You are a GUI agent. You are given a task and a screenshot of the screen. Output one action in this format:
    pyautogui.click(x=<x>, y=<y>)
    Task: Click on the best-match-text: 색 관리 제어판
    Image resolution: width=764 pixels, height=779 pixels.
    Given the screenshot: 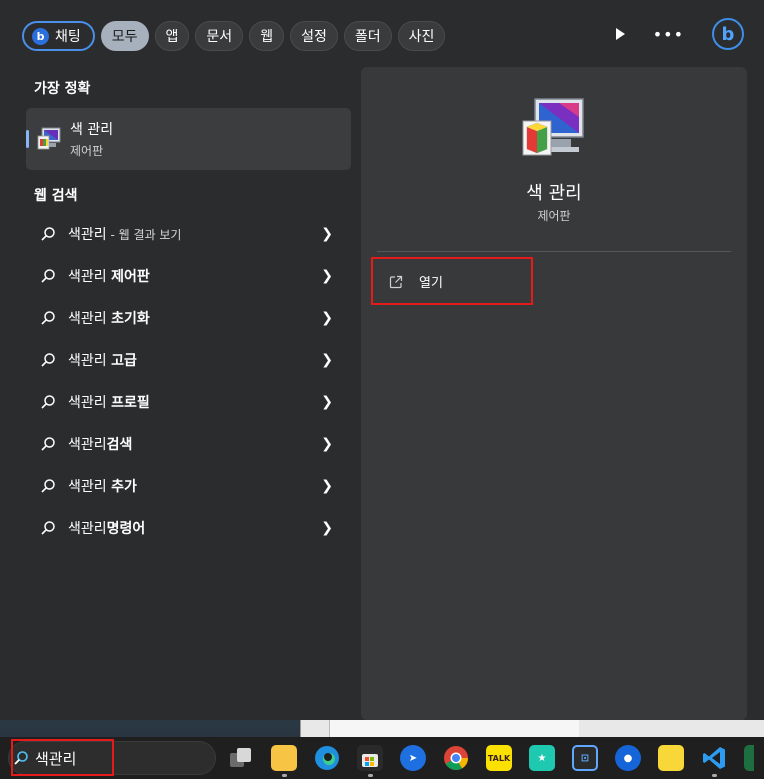 What is the action you would take?
    pyautogui.click(x=91, y=139)
    